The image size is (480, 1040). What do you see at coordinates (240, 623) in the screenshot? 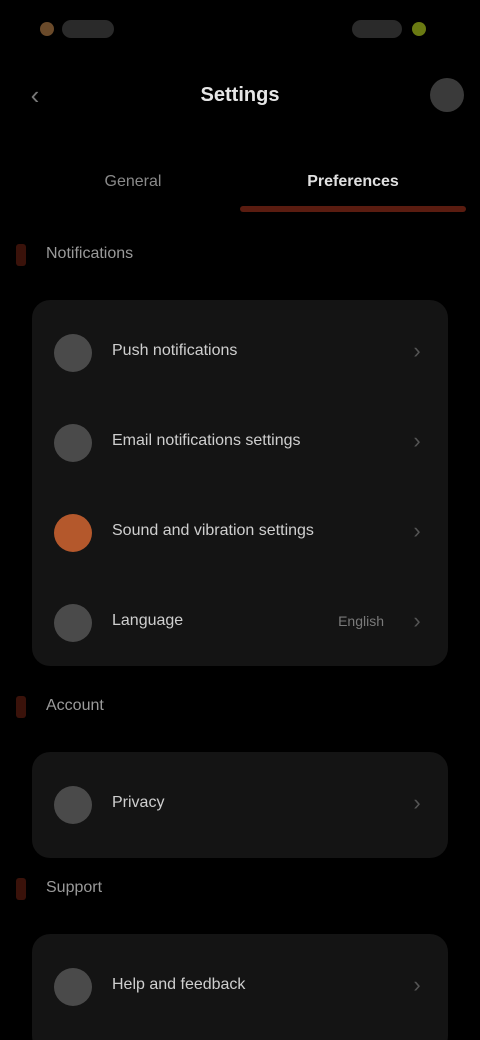
I see `settings-row-language: Language English ›` at bounding box center [240, 623].